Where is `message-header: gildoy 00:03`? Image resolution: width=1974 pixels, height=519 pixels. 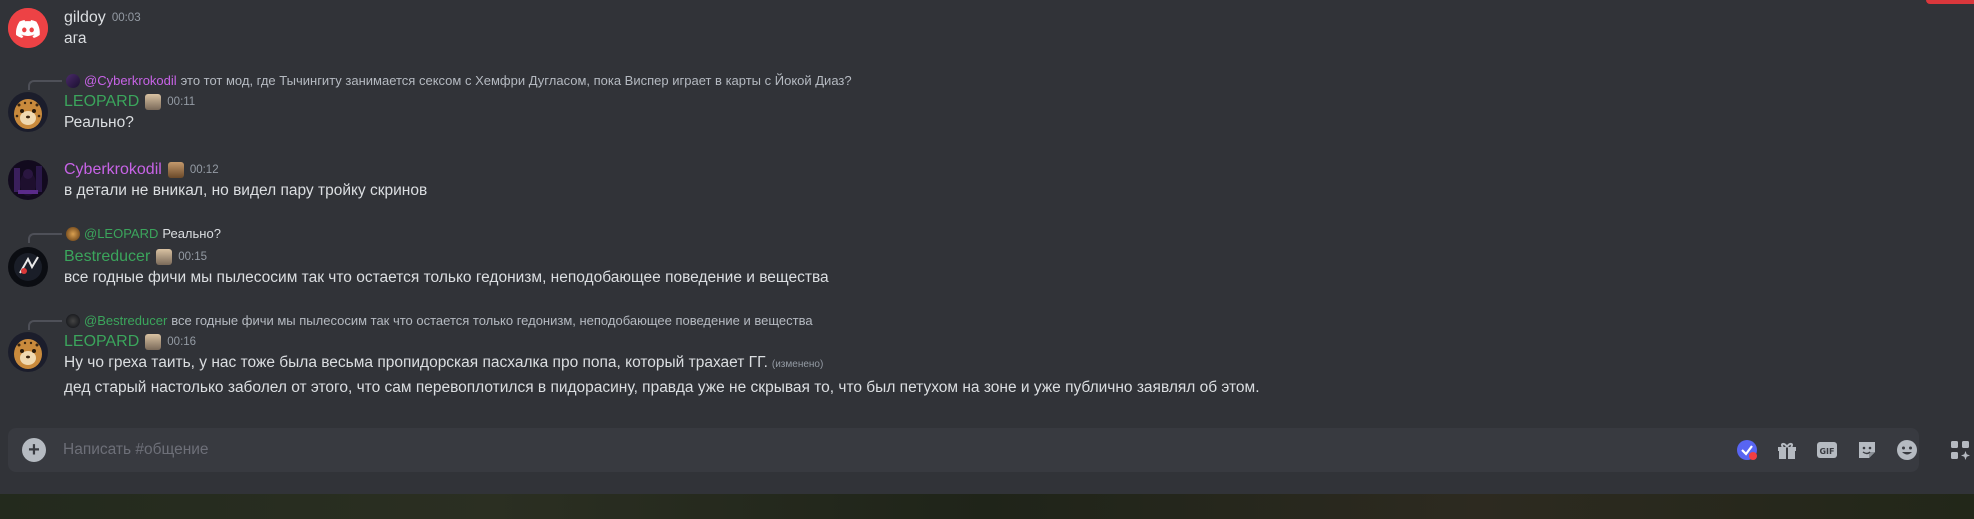
message-header: gildoy 00:03 is located at coordinates (102, 18).